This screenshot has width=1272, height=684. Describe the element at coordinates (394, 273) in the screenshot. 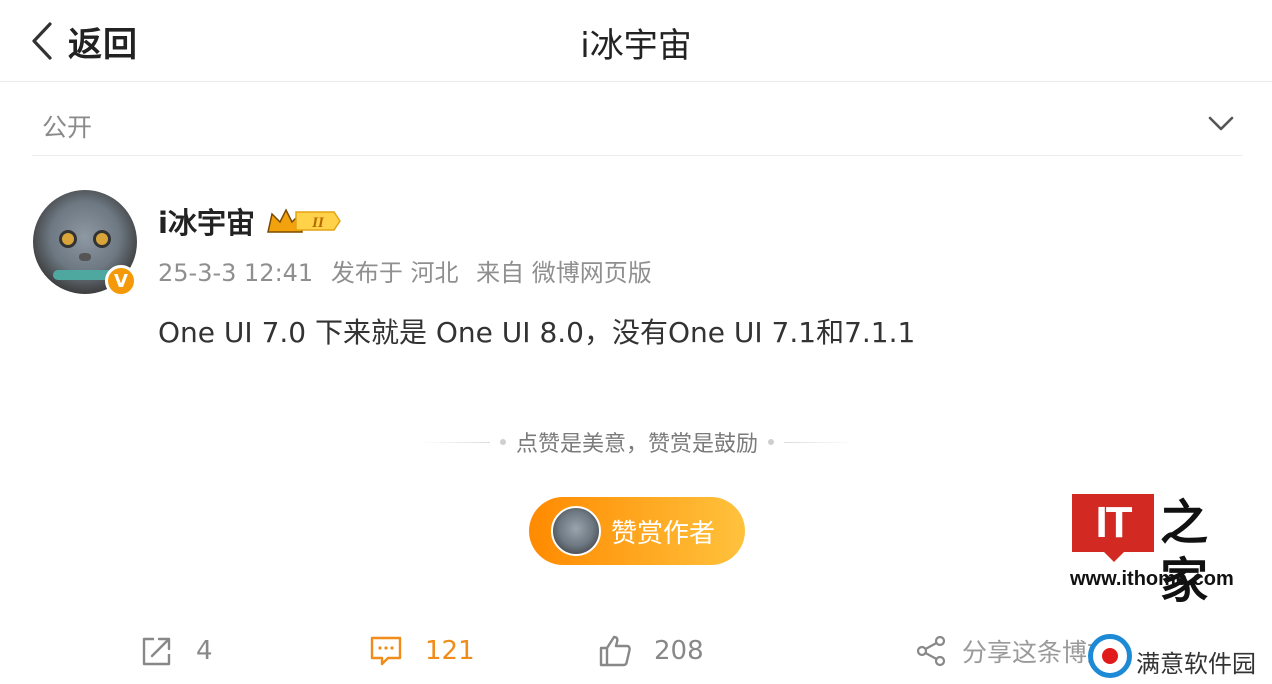

I see `post-location: 发布于 河北` at that location.